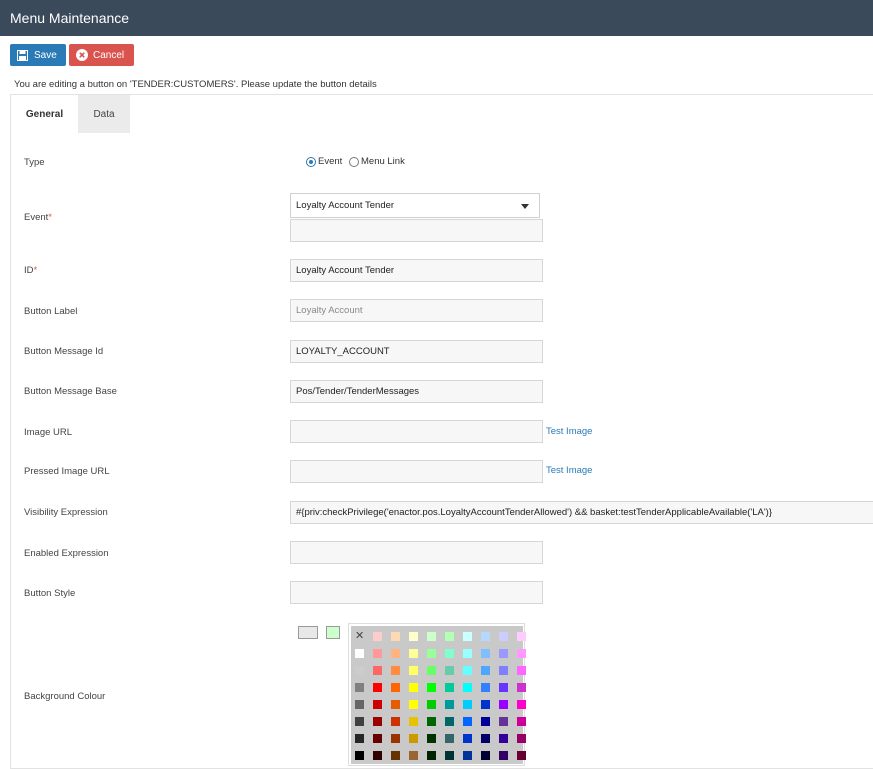  Describe the element at coordinates (324, 161) in the screenshot. I see `type-radio-event: Event` at that location.